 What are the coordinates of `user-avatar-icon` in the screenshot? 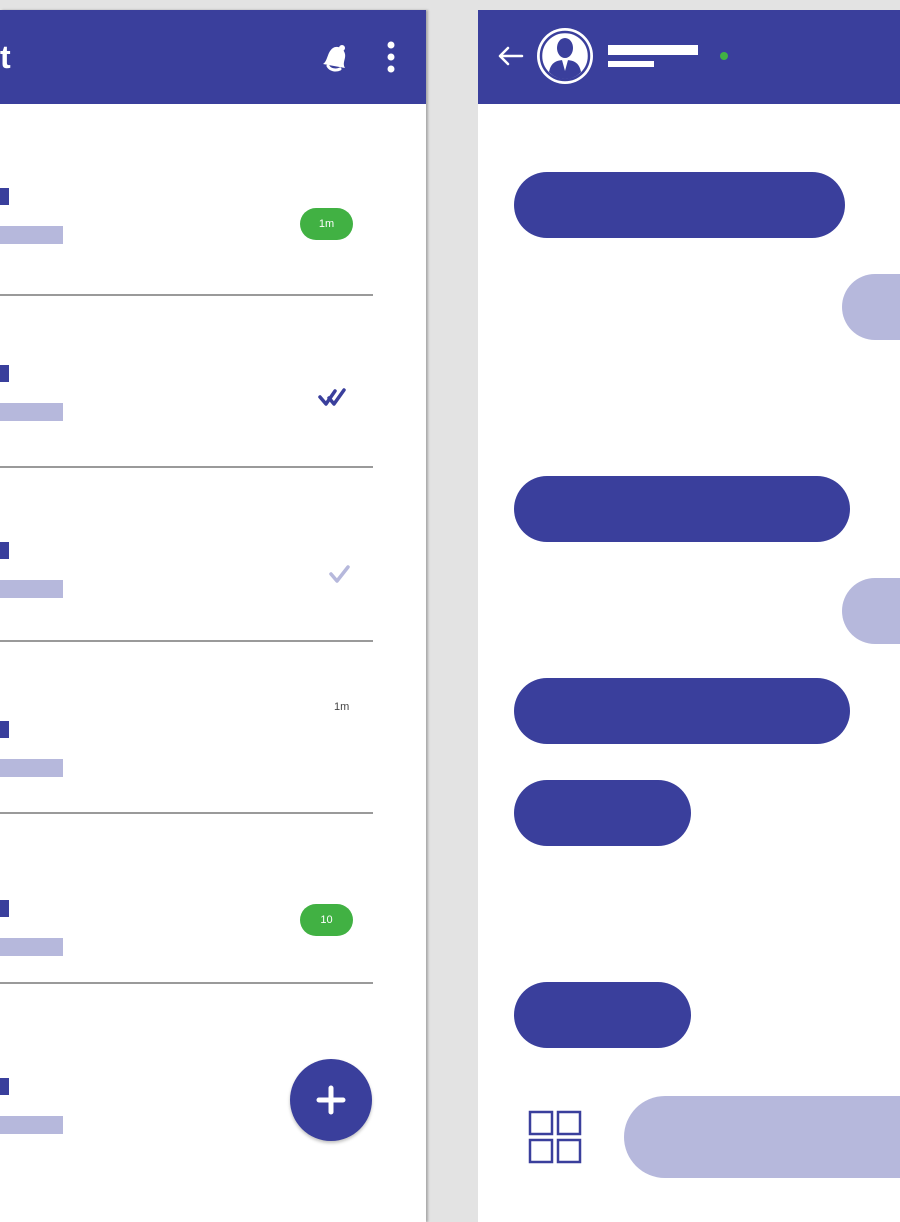 It's located at (565, 56).